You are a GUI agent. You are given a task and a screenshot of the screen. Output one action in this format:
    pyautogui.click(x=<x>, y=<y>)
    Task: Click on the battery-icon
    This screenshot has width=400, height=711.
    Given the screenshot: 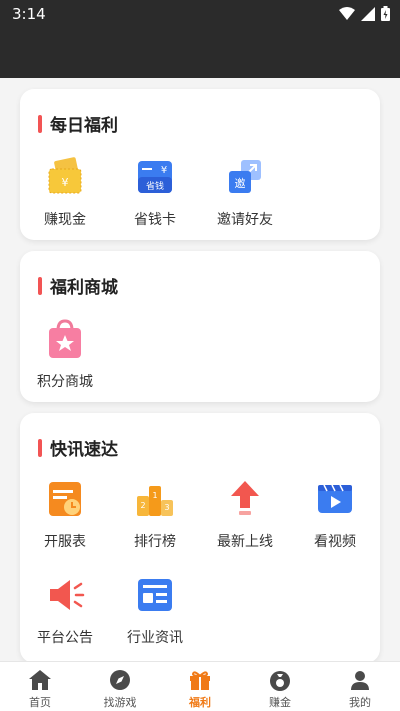 What is the action you would take?
    pyautogui.click(x=385, y=13)
    